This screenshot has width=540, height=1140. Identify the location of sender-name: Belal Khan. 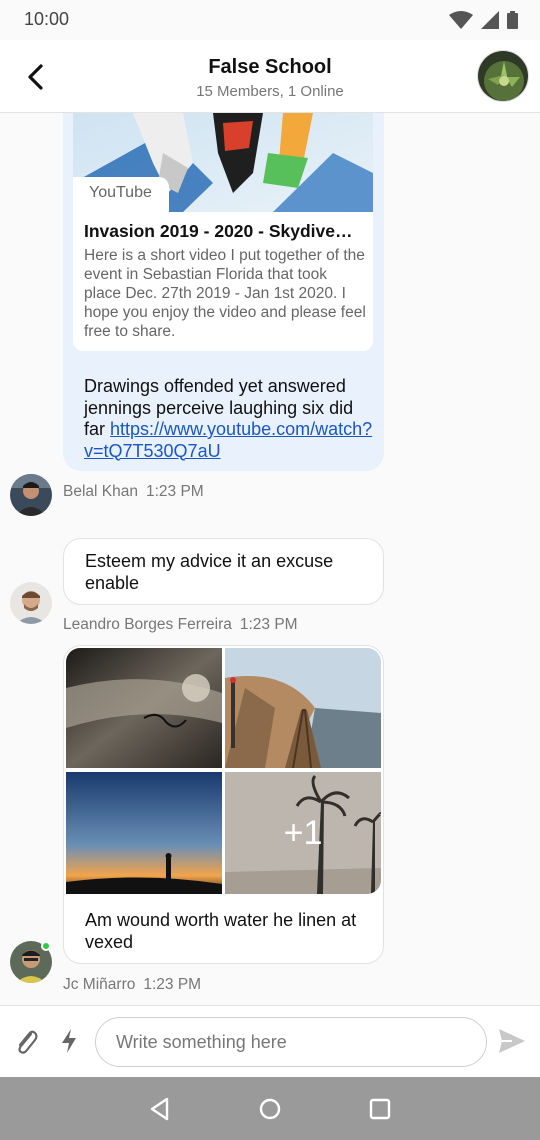
(100, 491).